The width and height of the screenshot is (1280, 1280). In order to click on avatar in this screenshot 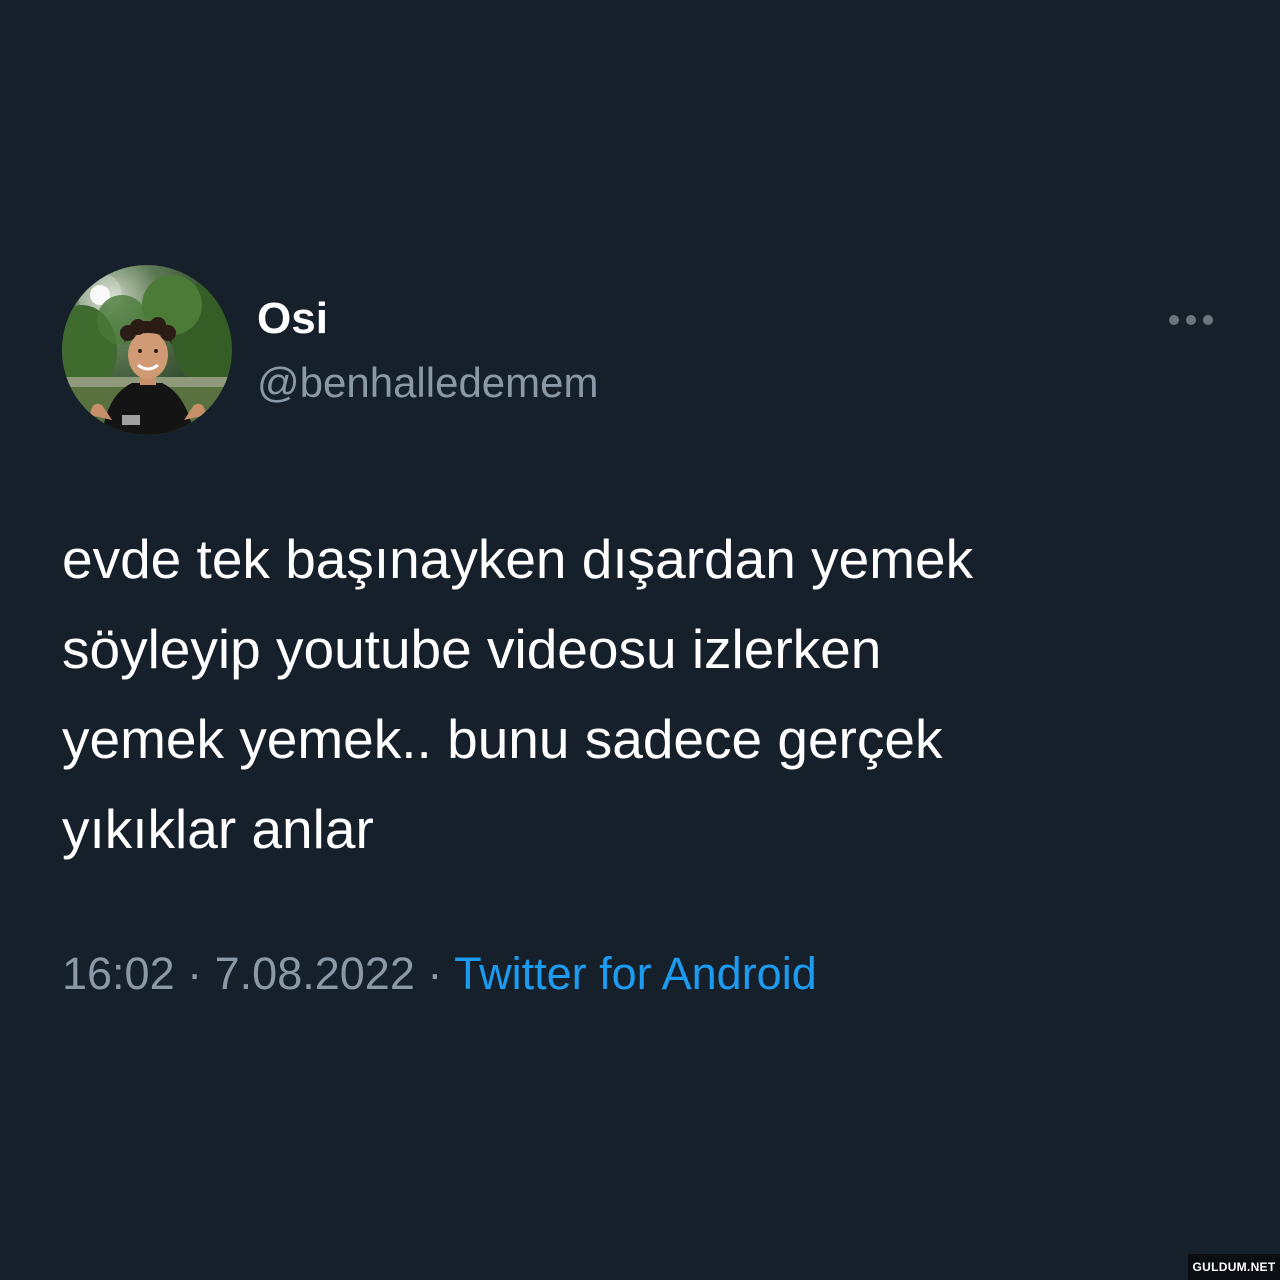, I will do `click(147, 350)`.